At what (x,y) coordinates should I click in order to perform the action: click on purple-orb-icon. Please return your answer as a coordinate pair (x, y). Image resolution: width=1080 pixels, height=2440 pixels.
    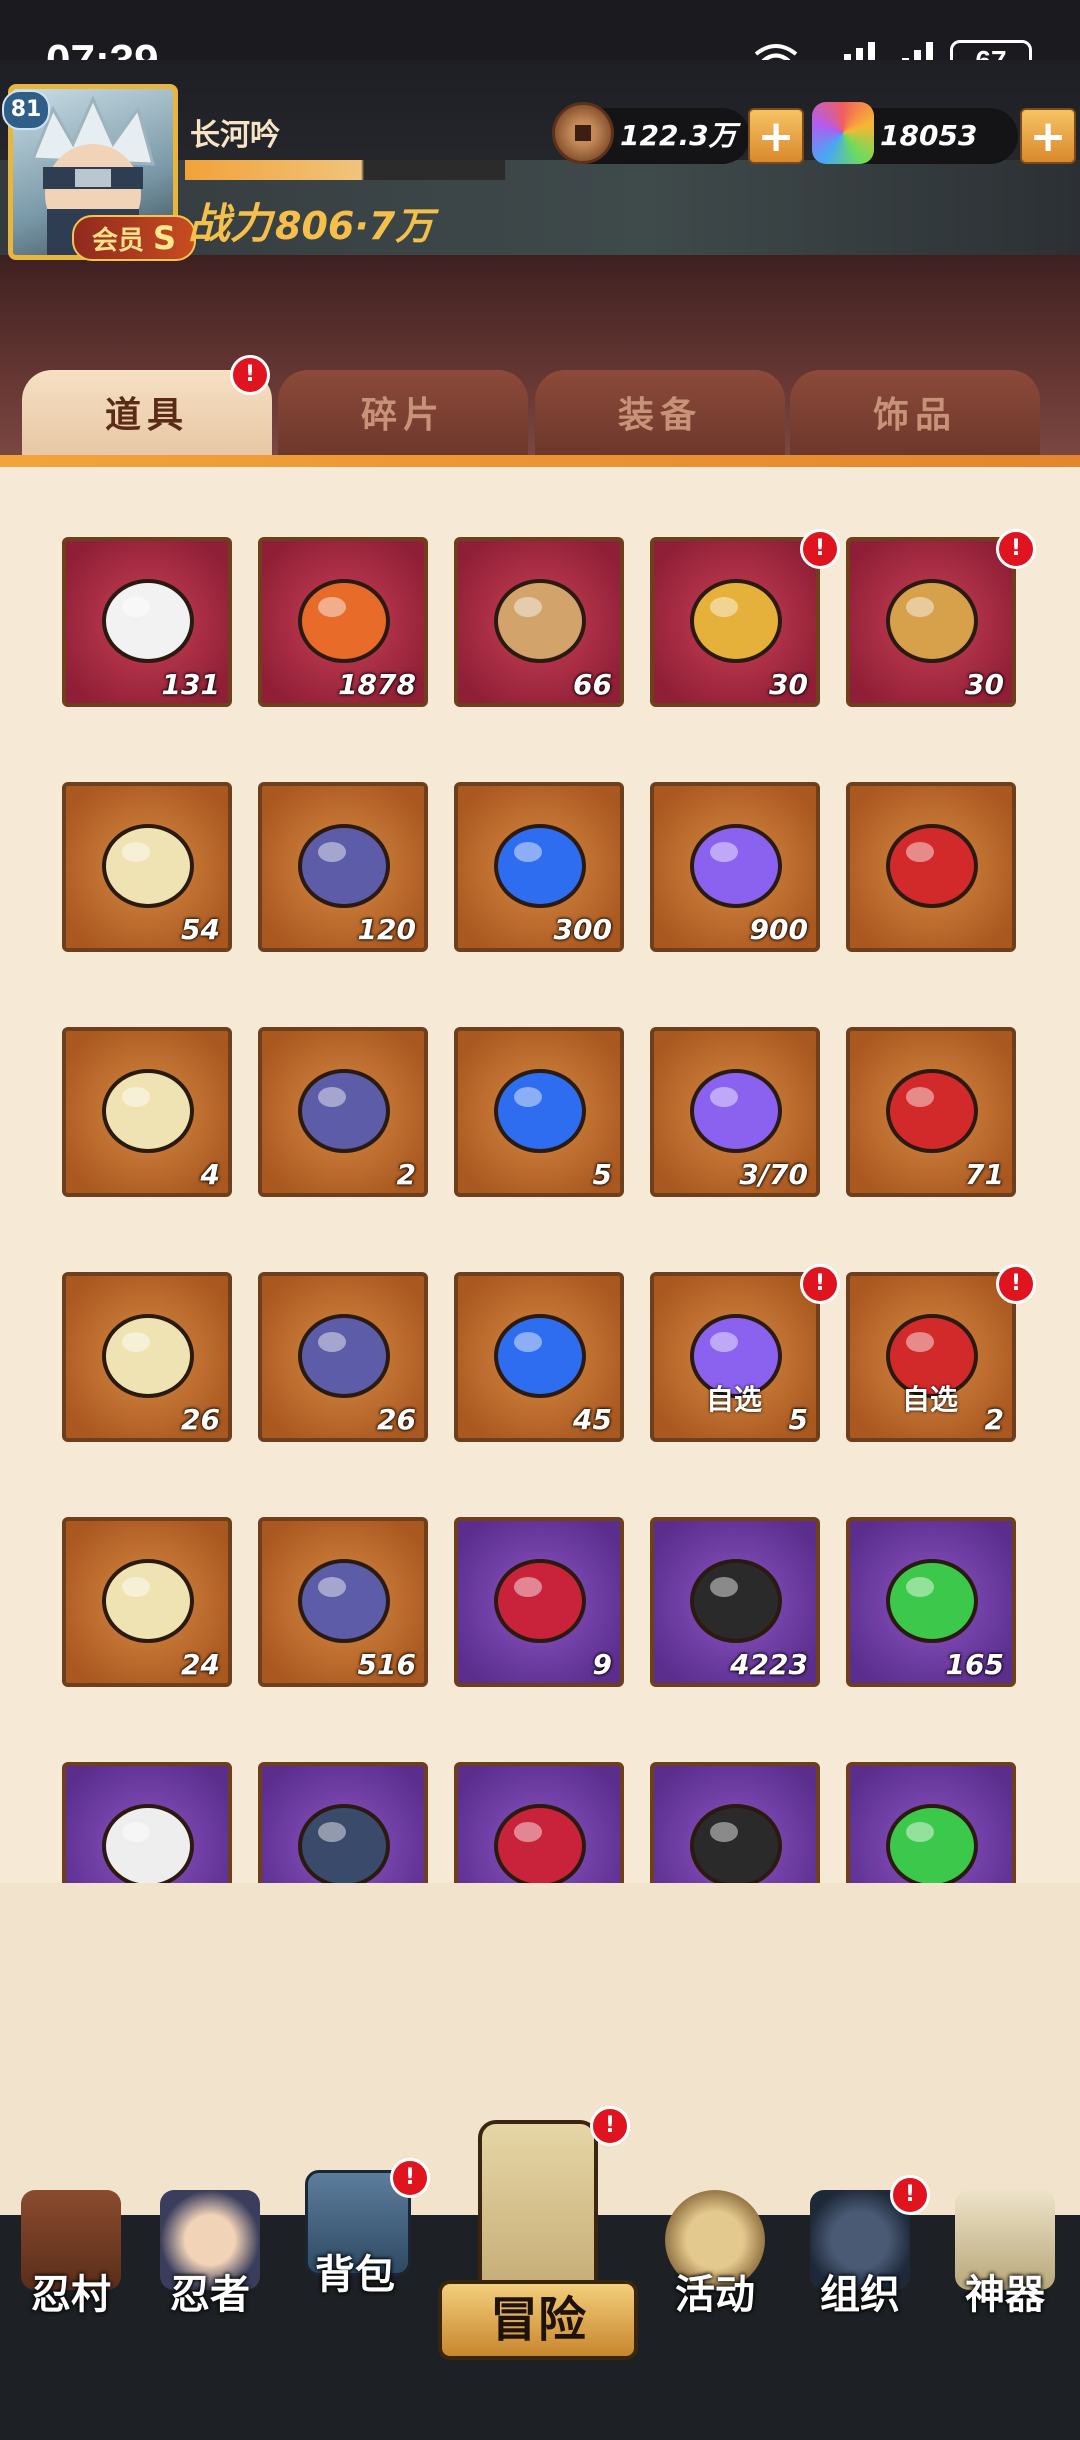
    Looking at the image, I should click on (736, 862).